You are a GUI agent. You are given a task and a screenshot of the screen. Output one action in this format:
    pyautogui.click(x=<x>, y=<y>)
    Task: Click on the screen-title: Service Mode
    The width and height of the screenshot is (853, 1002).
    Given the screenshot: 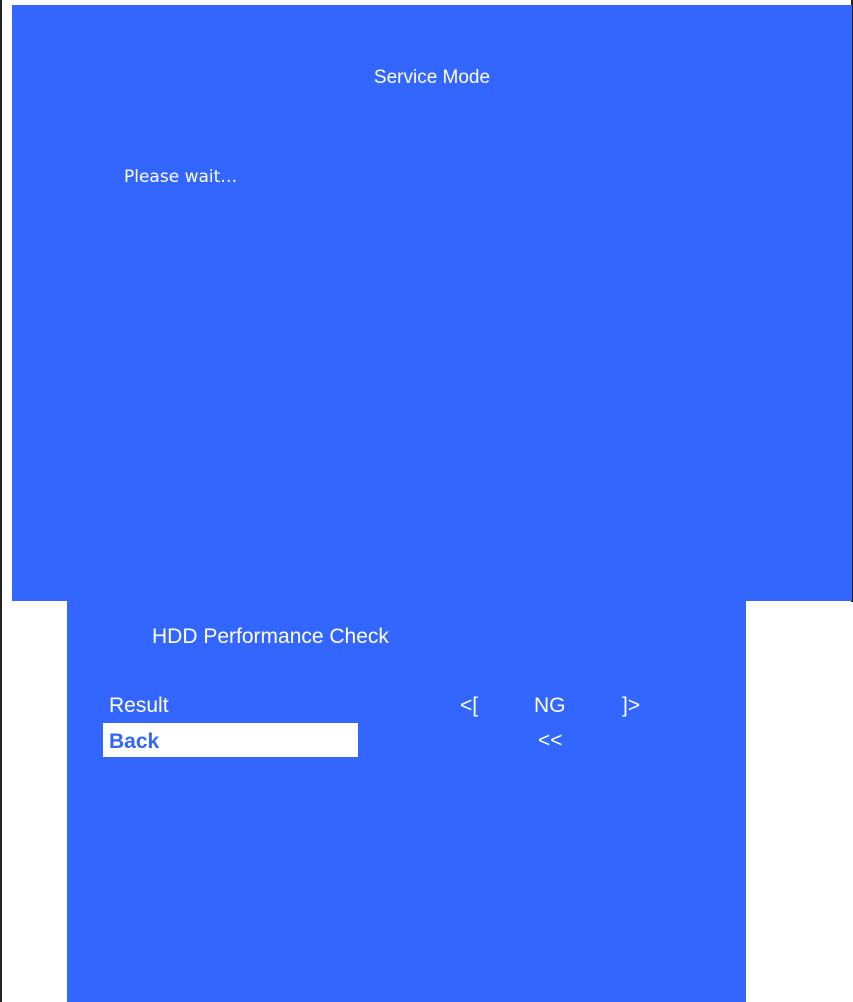 What is the action you would take?
    pyautogui.click(x=432, y=77)
    